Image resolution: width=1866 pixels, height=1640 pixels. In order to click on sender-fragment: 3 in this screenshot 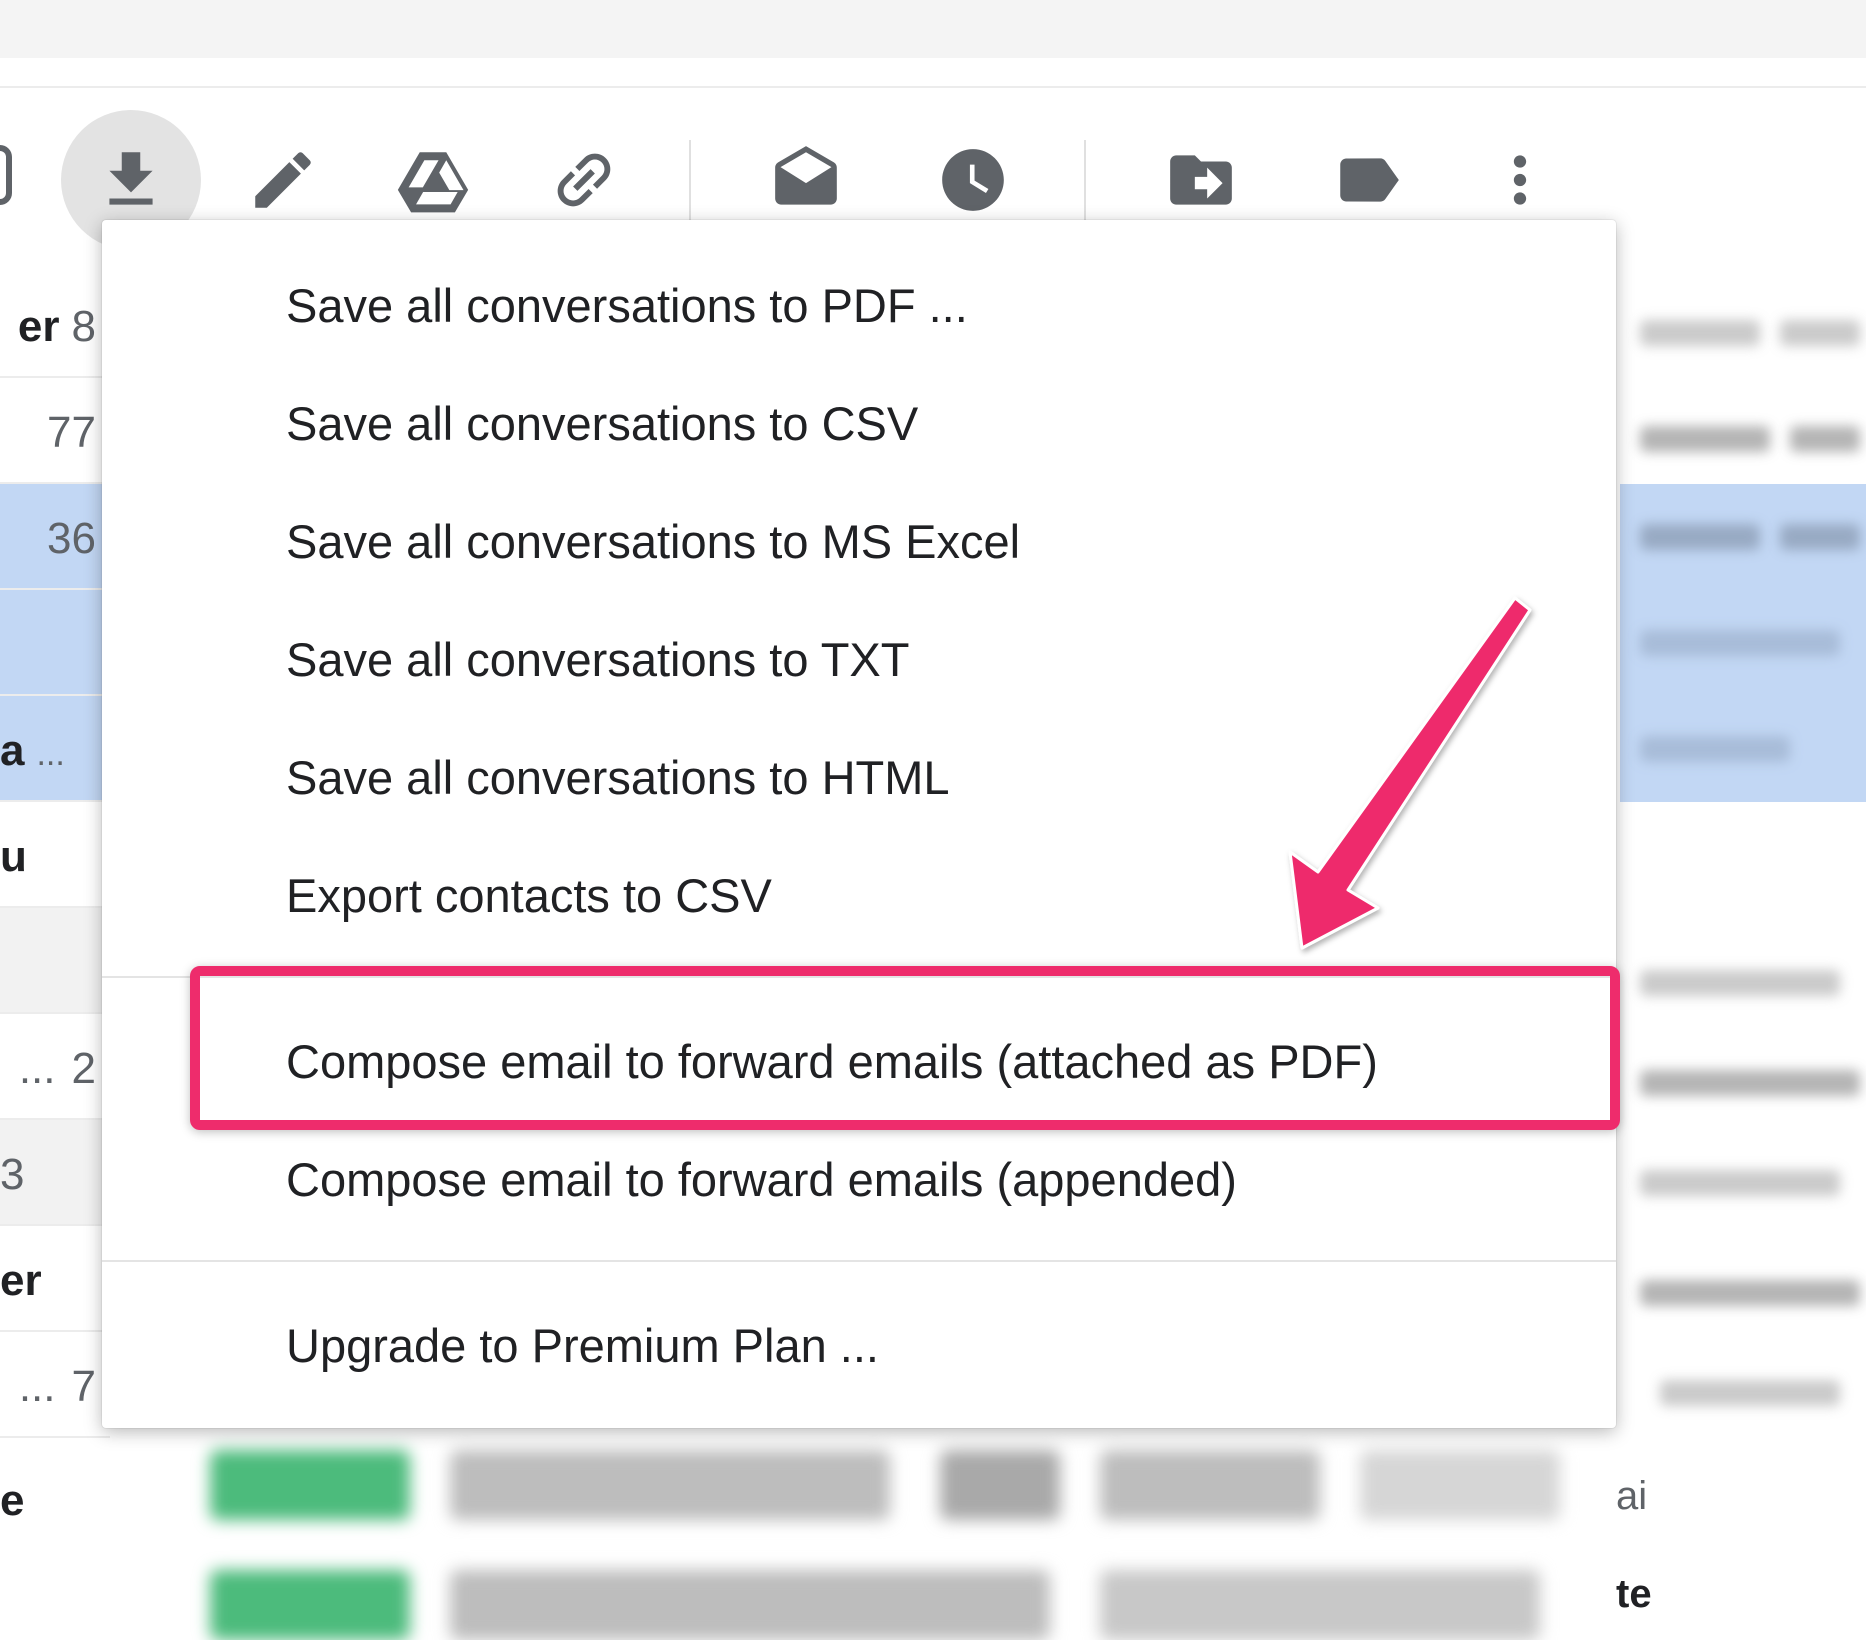, I will do `click(12, 1174)`.